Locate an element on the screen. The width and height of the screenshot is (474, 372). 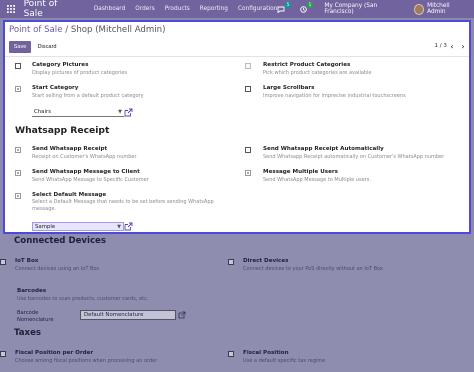
barcode-nomenclature-label: Barcode Nomenclature is located at coordinates (35, 316).